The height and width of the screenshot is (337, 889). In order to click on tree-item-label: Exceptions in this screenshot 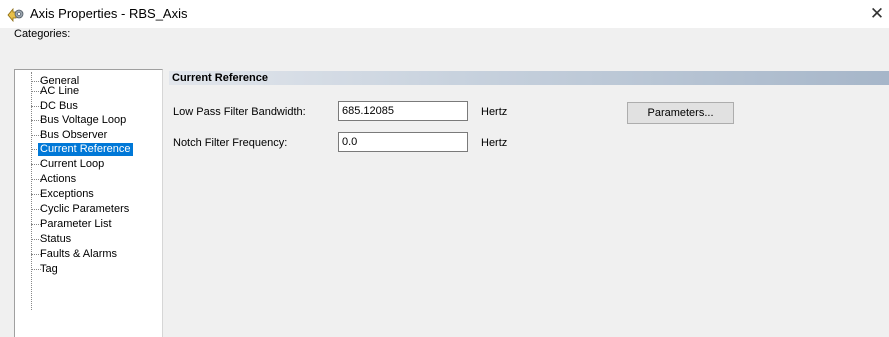, I will do `click(67, 194)`.